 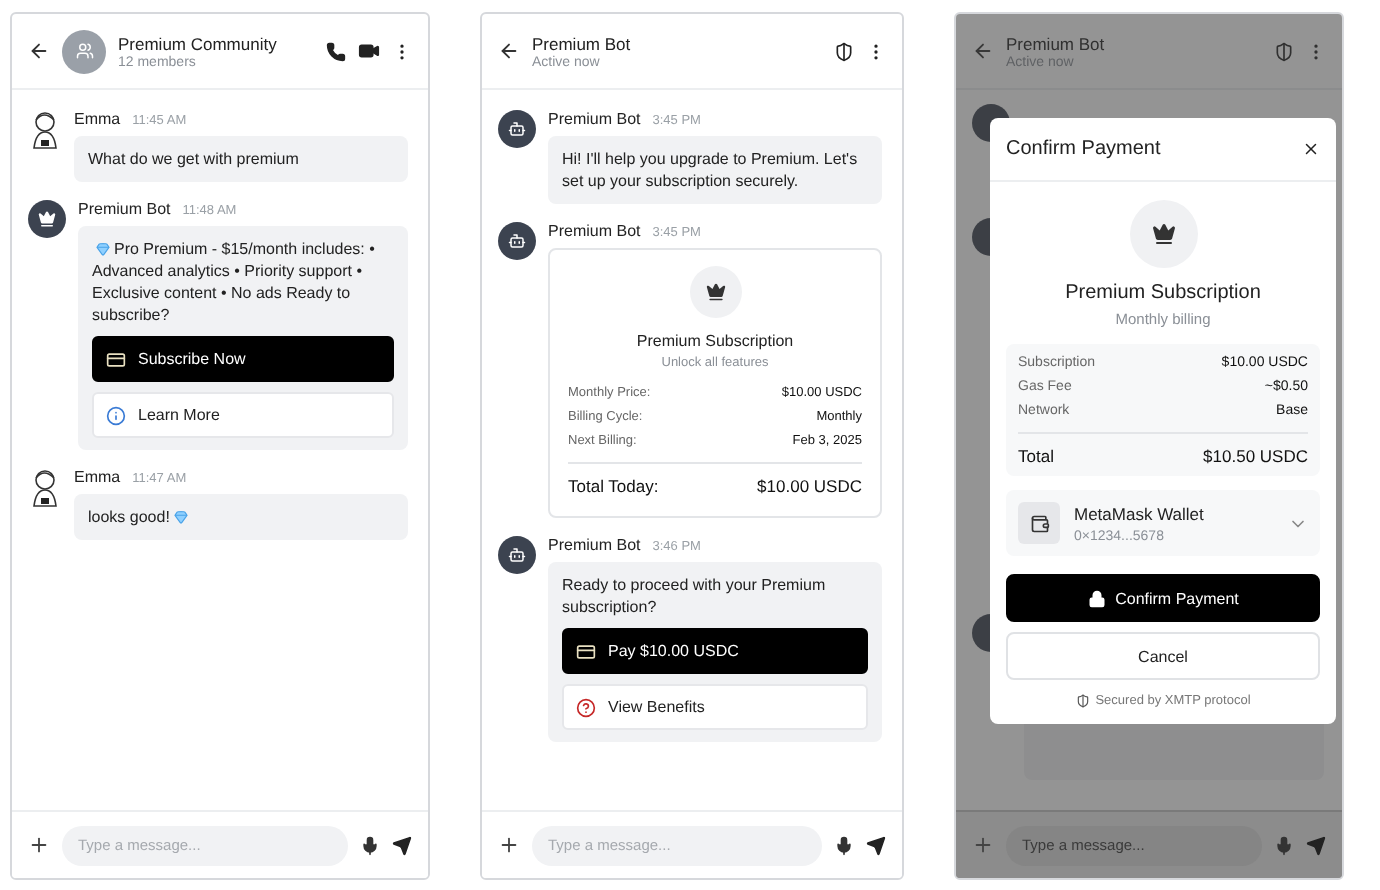 I want to click on wallet-name: MetaMask Wallet, so click(x=1140, y=513).